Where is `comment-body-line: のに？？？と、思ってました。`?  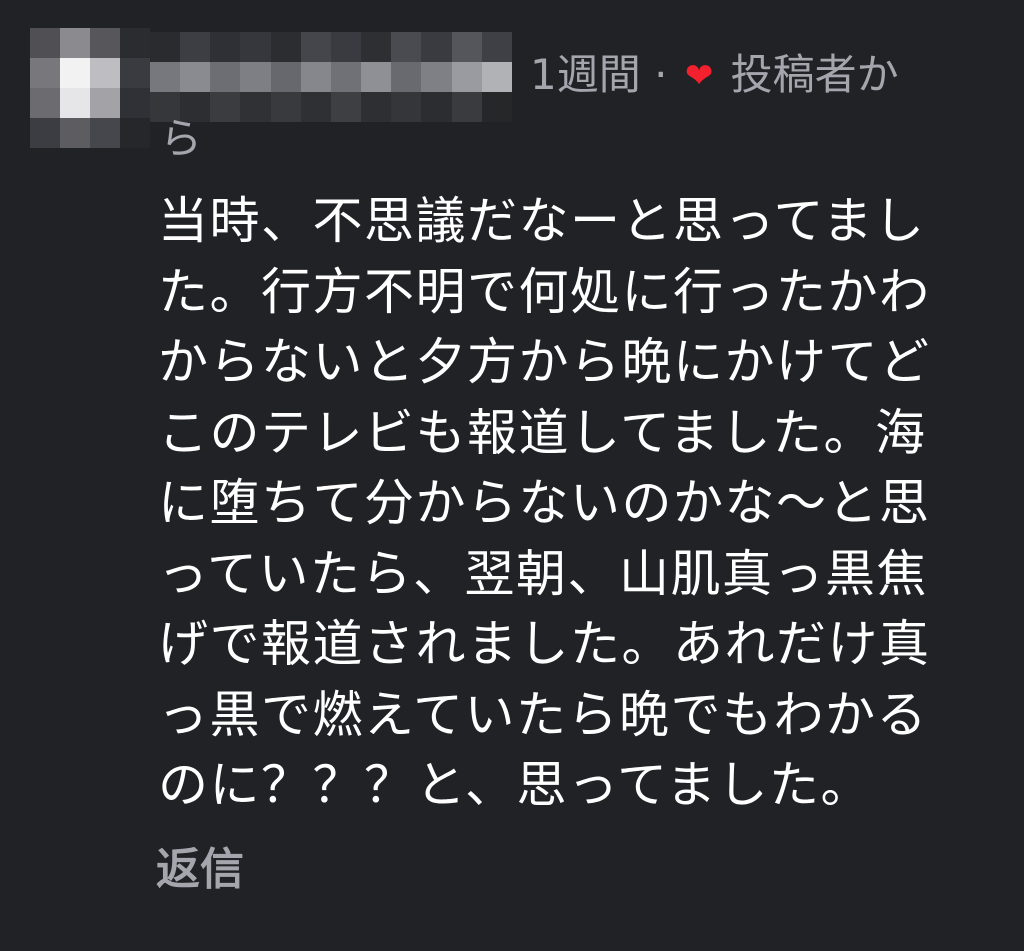
comment-body-line: のに？？？と、思ってました。 is located at coordinates (515, 785).